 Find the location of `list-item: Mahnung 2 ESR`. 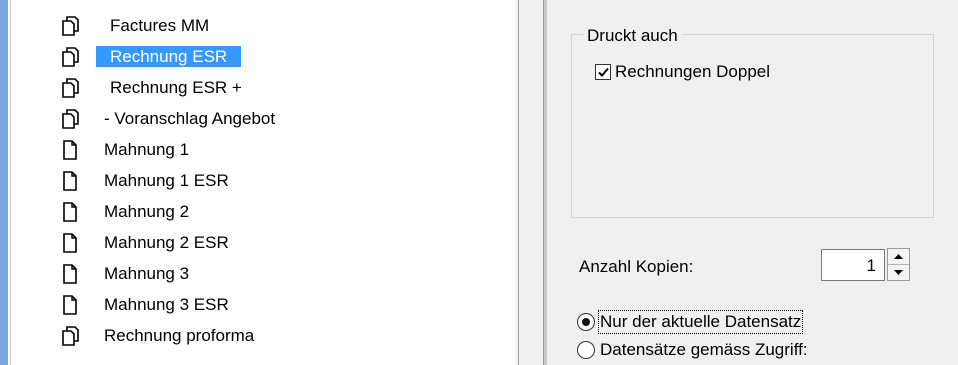

list-item: Mahnung 2 ESR is located at coordinates (263, 242).